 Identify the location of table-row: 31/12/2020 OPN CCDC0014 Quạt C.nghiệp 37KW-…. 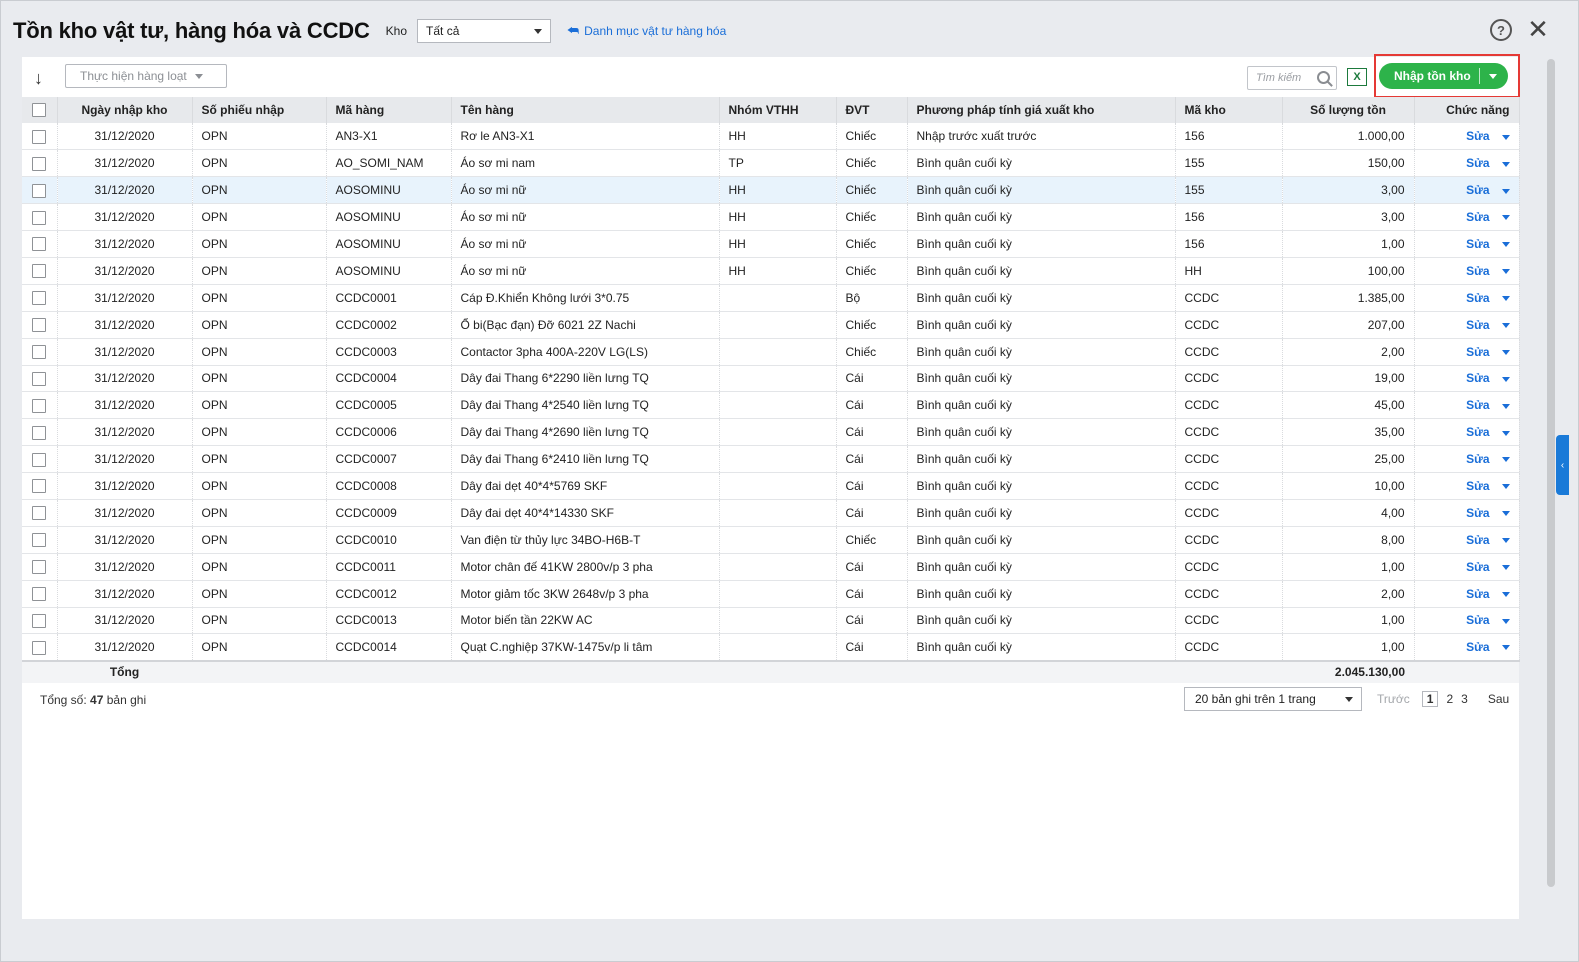
(771, 647).